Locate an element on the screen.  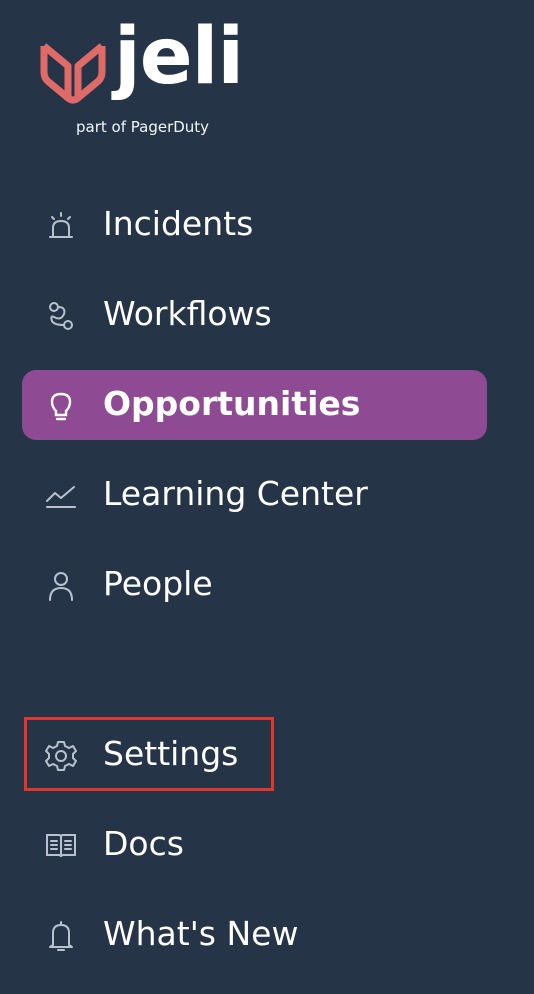
sidebar-item-label: People is located at coordinates (158, 583).